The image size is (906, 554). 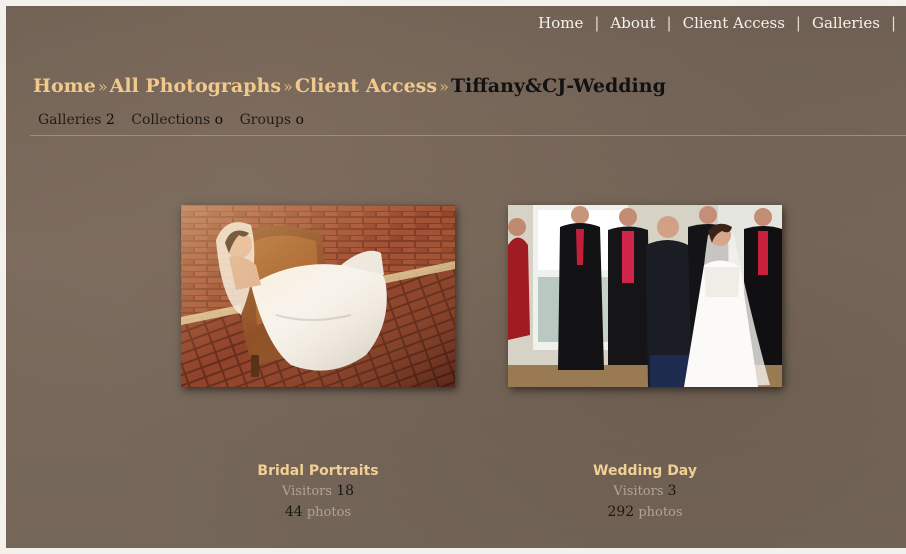 I want to click on photos-stat: 292 photos, so click(x=645, y=512).